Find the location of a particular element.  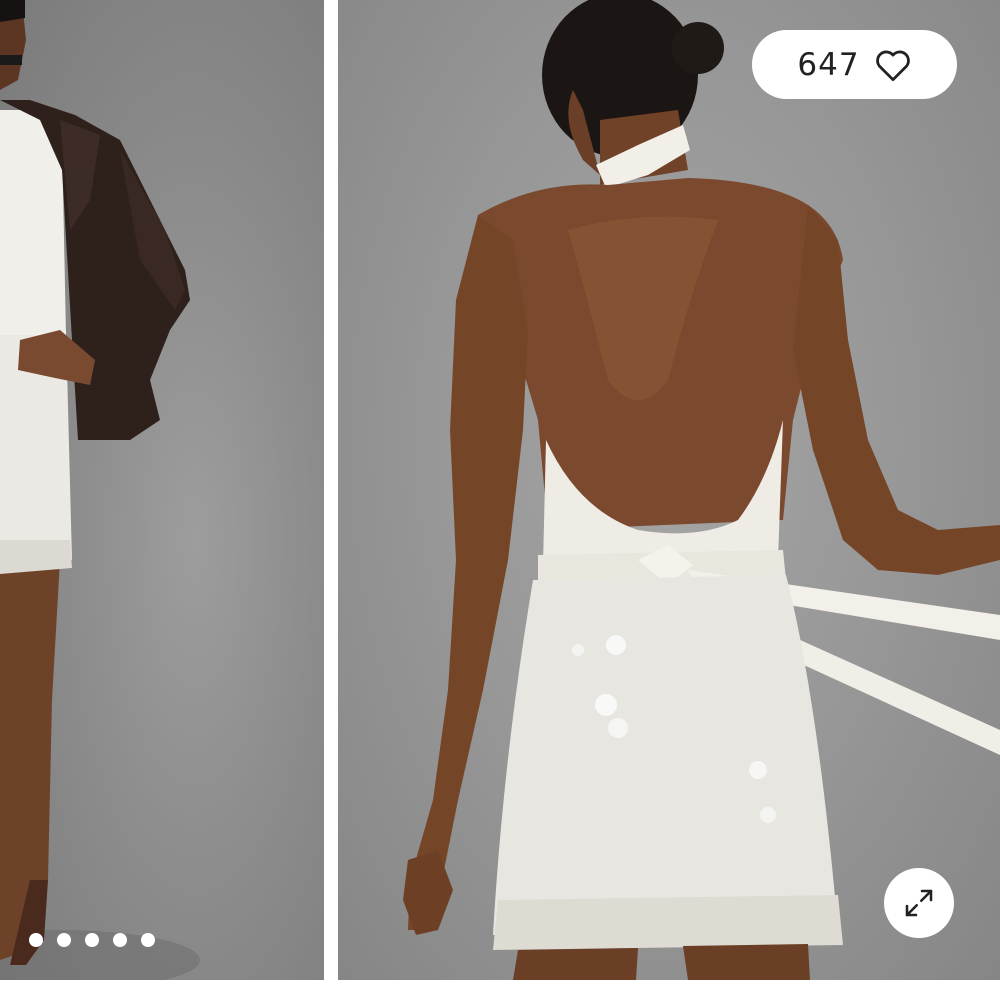

favorite-count: 647 is located at coordinates (828, 64).